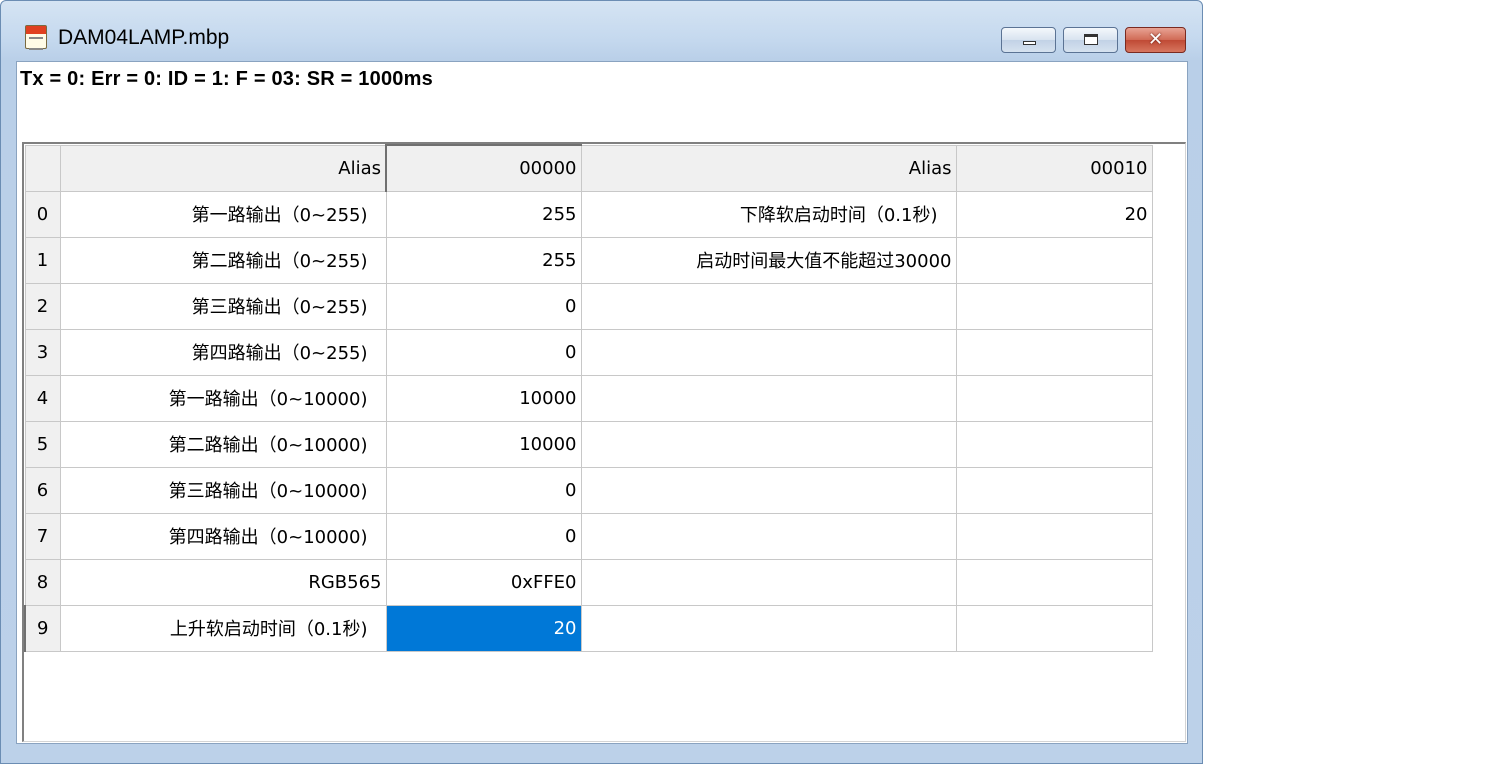 Image resolution: width=1500 pixels, height=766 pixels. Describe the element at coordinates (42, 352) in the screenshot. I see `row-header: 3` at that location.